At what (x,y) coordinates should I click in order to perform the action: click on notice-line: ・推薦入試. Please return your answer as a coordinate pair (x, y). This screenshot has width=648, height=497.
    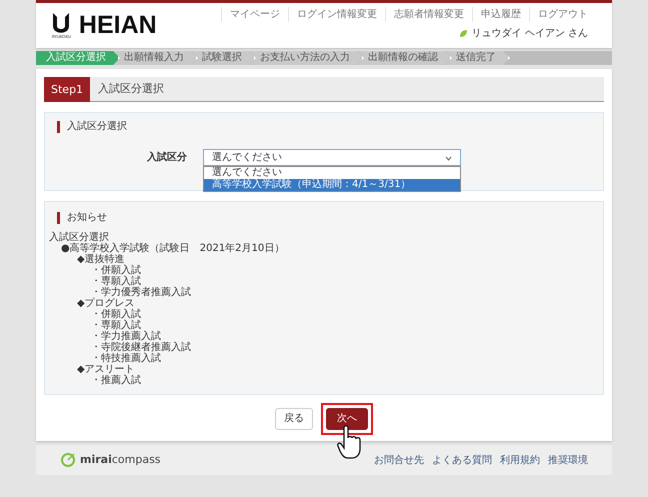
    Looking at the image, I should click on (116, 380).